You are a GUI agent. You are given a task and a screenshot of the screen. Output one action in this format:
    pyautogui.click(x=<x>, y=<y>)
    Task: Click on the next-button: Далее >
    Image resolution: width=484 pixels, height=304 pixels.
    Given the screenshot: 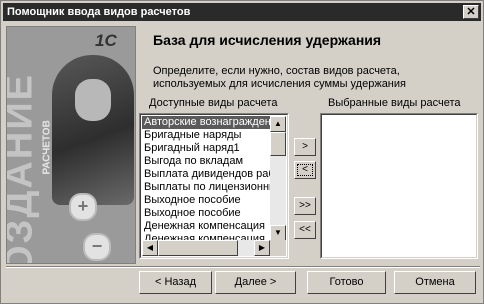 What is the action you would take?
    pyautogui.click(x=255, y=282)
    